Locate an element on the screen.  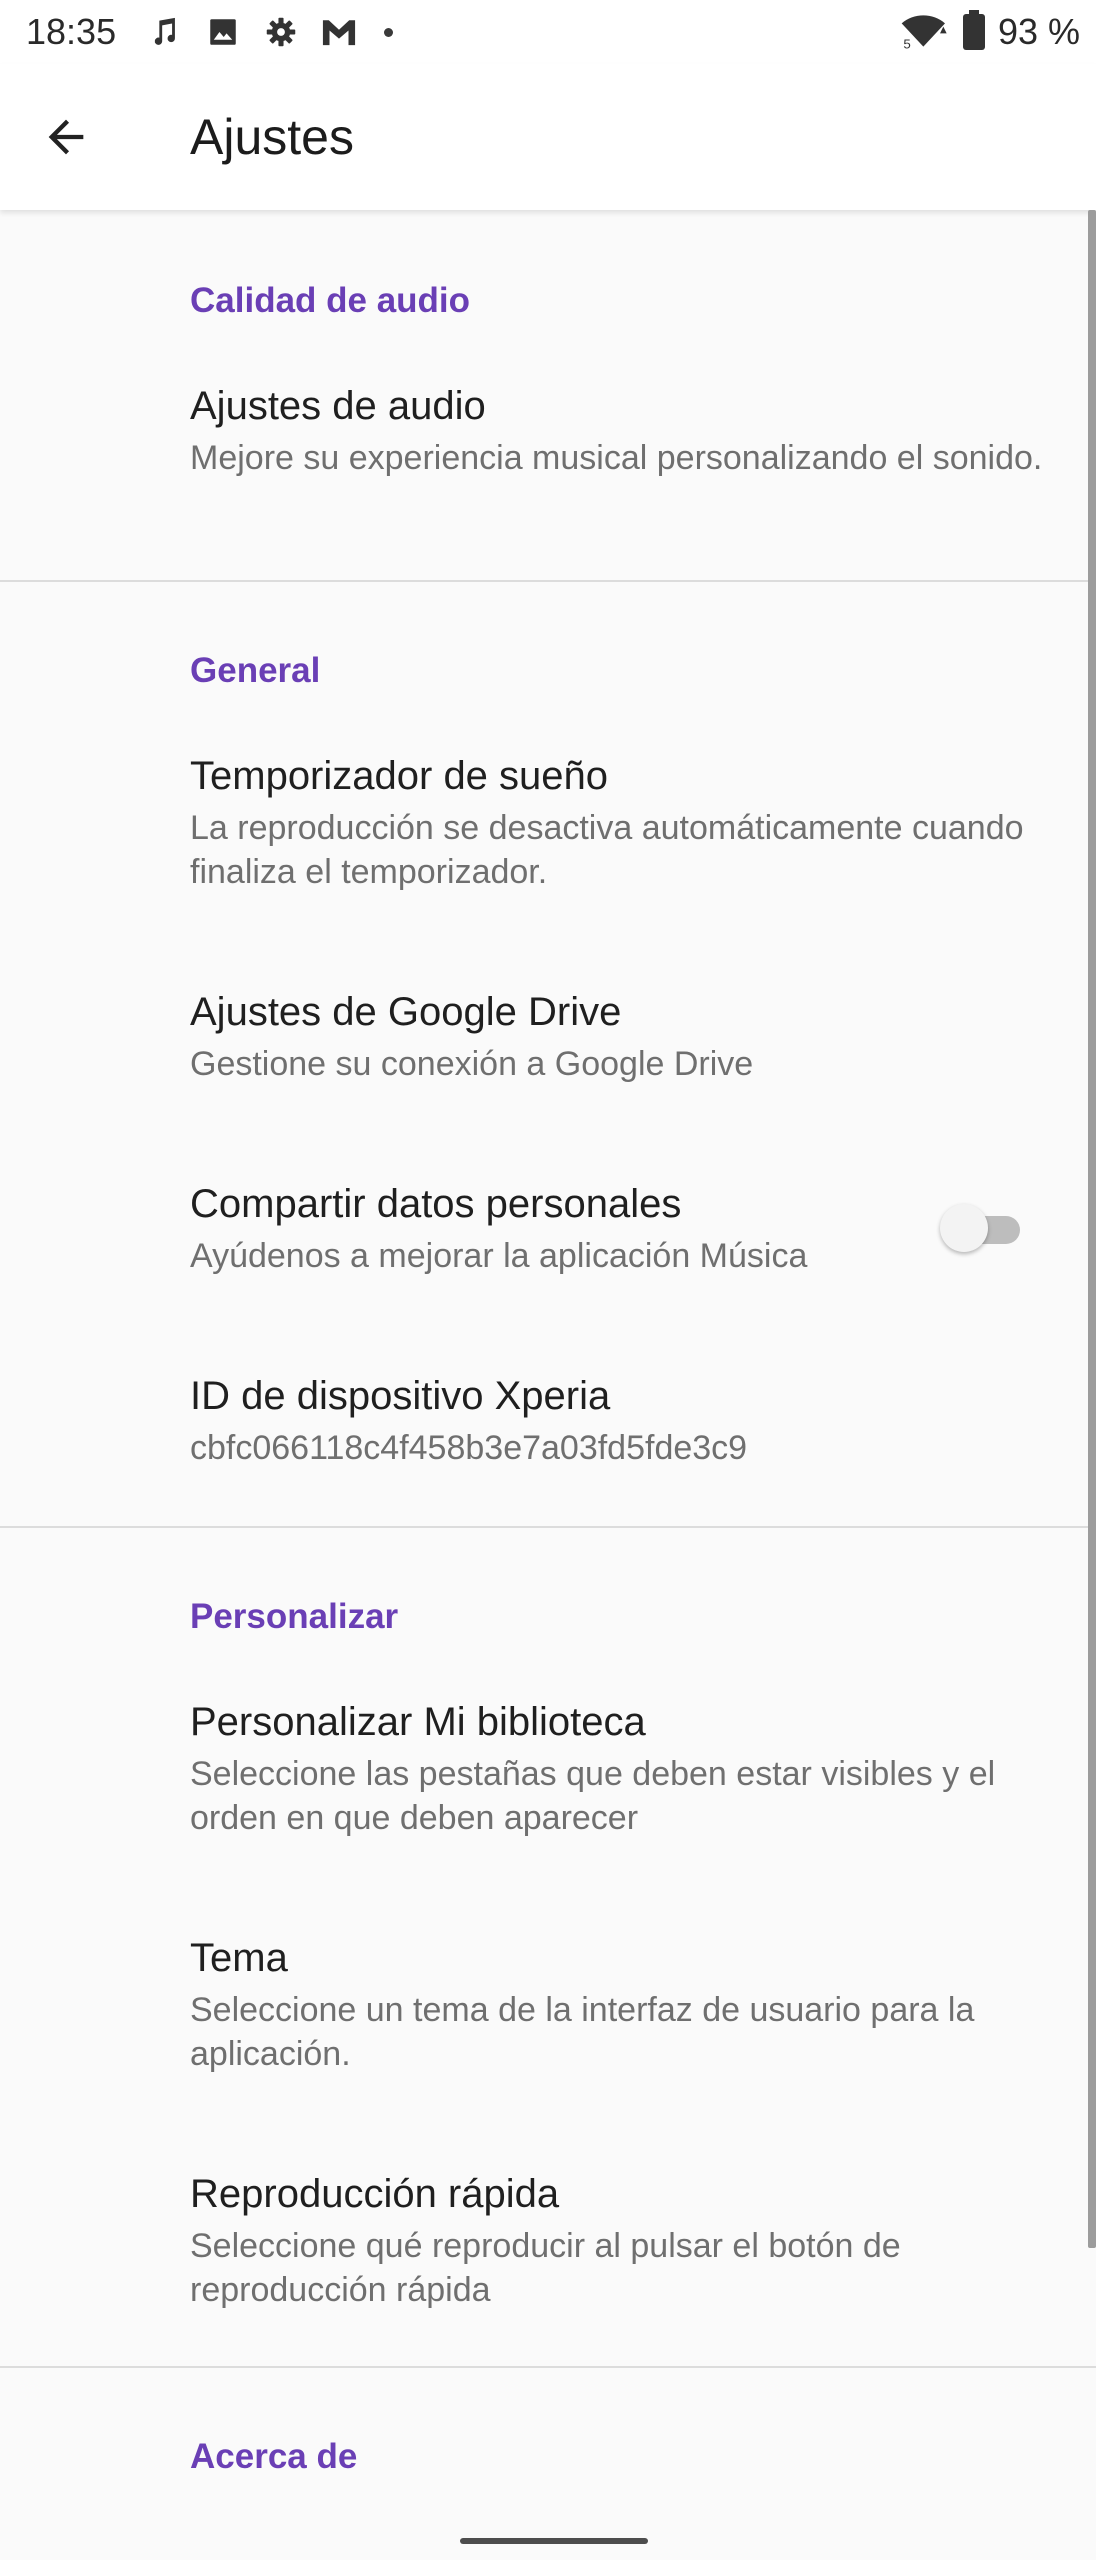
switch-thumb is located at coordinates (964, 1228).